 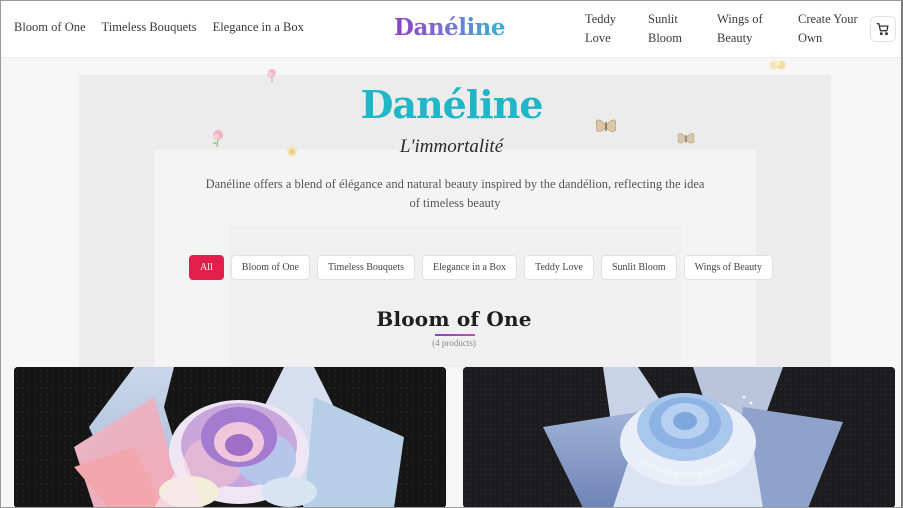 What do you see at coordinates (828, 19) in the screenshot?
I see `nav-label-line1: Create Your` at bounding box center [828, 19].